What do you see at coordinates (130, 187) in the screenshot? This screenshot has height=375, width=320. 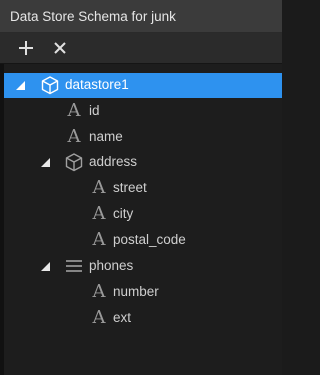 I see `tree-label-street: street` at bounding box center [130, 187].